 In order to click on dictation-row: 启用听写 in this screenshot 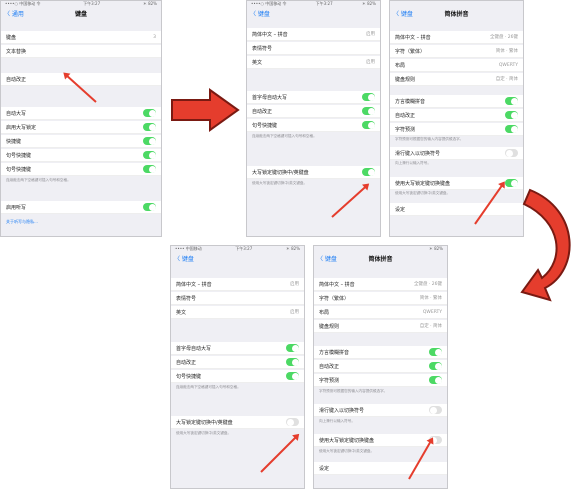, I will do `click(81, 207)`.